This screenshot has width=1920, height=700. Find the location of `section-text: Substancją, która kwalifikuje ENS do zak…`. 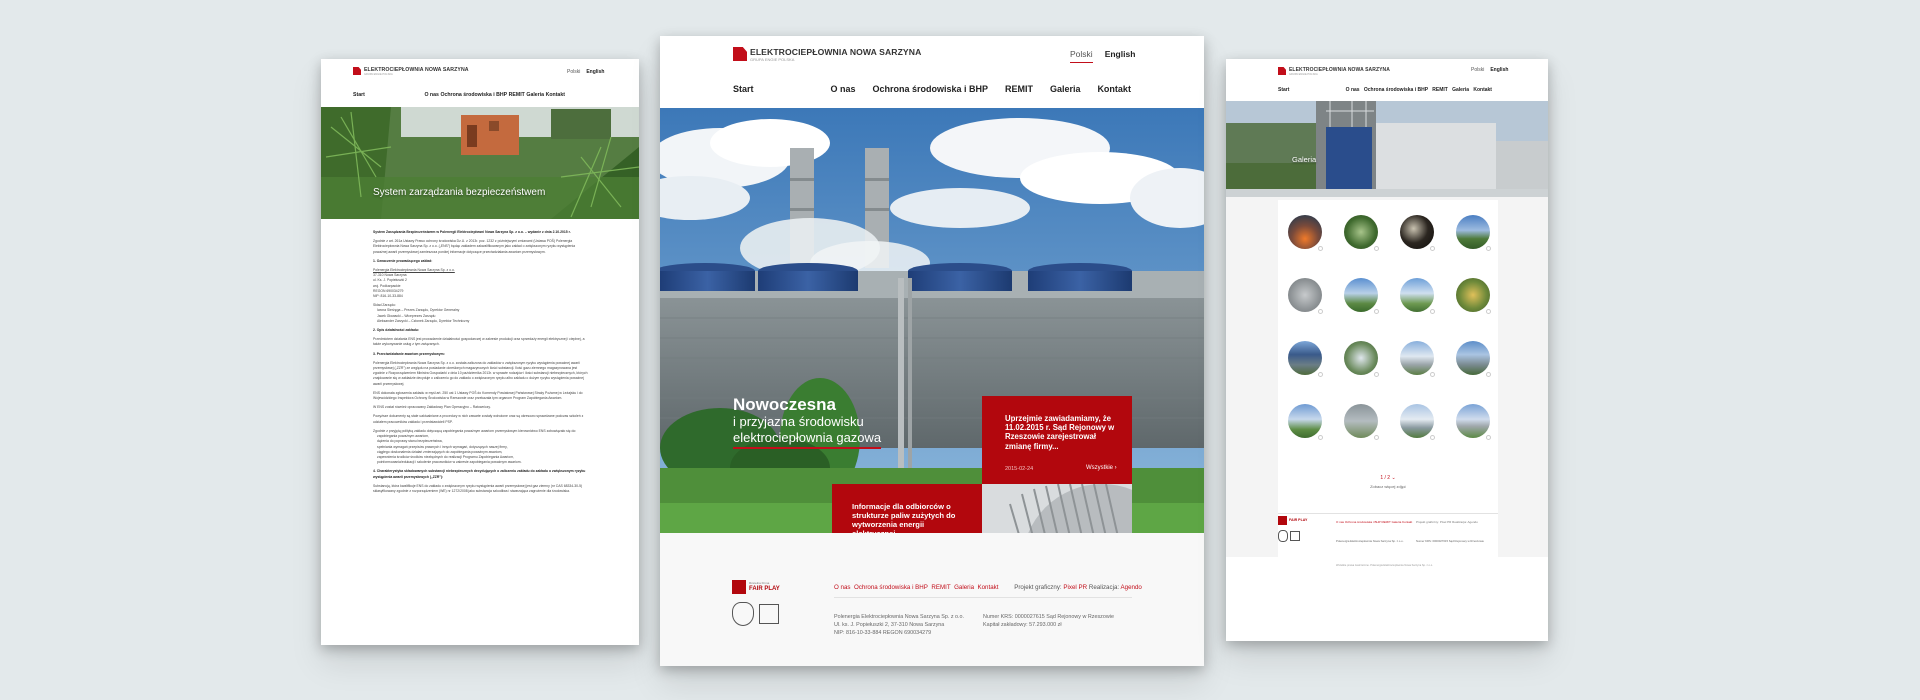

section-text: Substancją, która kwalifikuje ENS do zak… is located at coordinates (478, 488).